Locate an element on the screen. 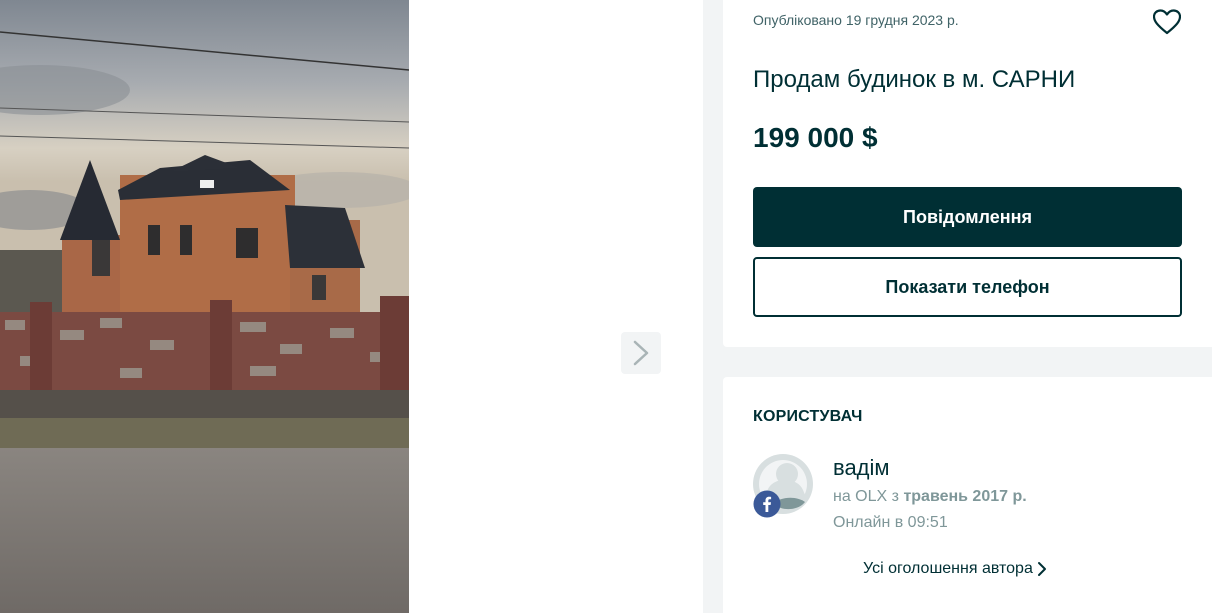 Image resolution: width=1212 pixels, height=613 pixels. message-button: Повідомлення is located at coordinates (967, 217).